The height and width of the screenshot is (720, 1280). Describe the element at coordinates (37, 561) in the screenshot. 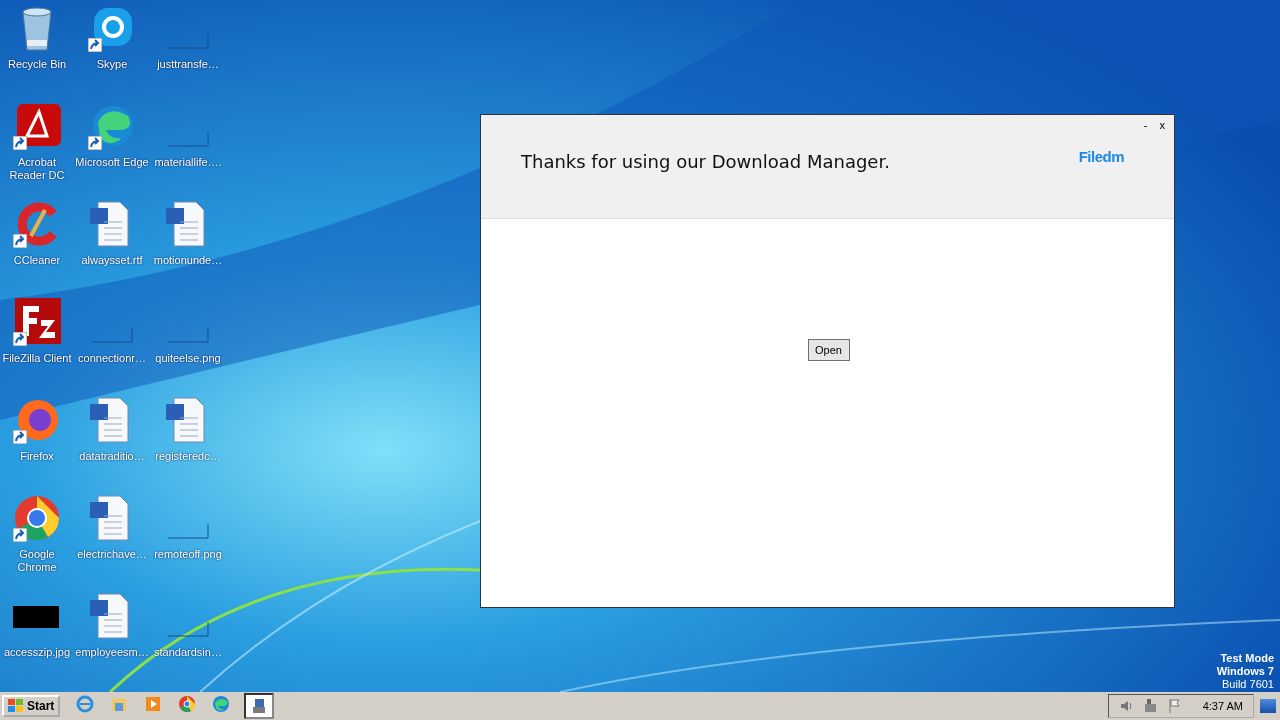

I see `icon-label: Google Chrome` at that location.